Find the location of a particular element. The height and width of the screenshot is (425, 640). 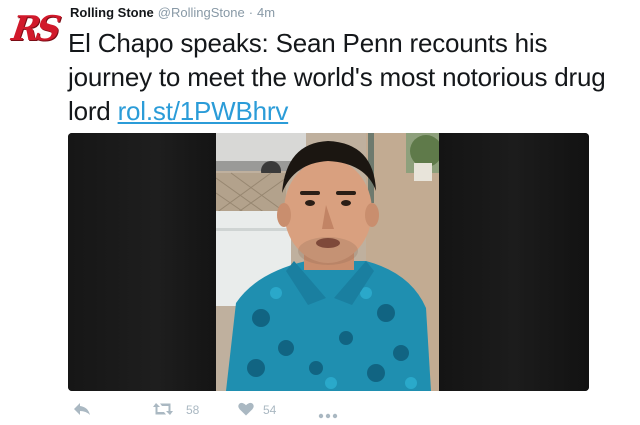

user-handle: @RollingStone is located at coordinates (201, 12).